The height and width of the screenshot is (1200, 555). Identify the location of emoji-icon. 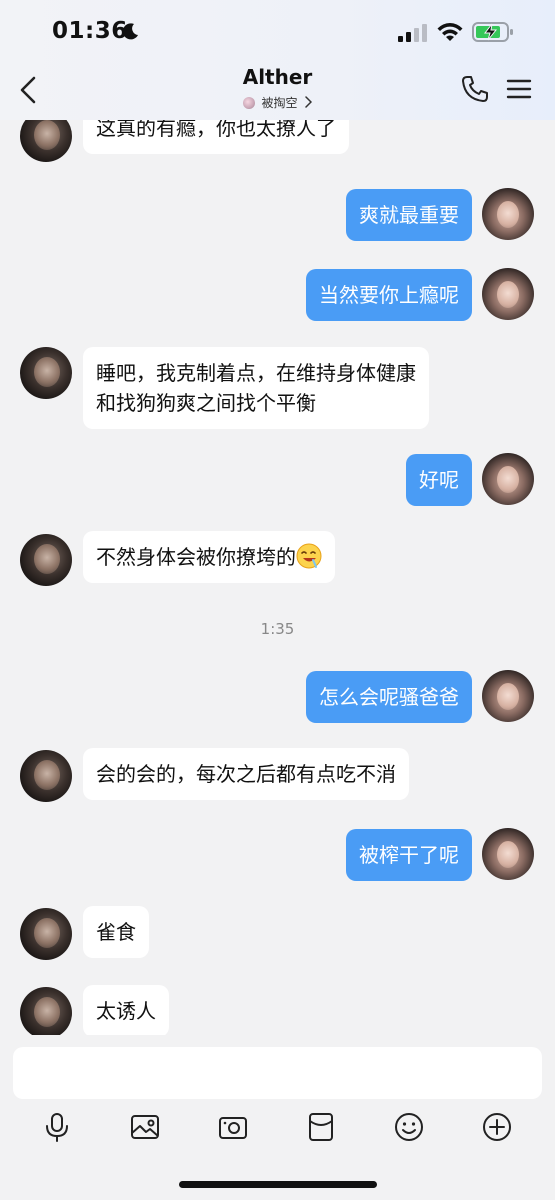
(409, 1127).